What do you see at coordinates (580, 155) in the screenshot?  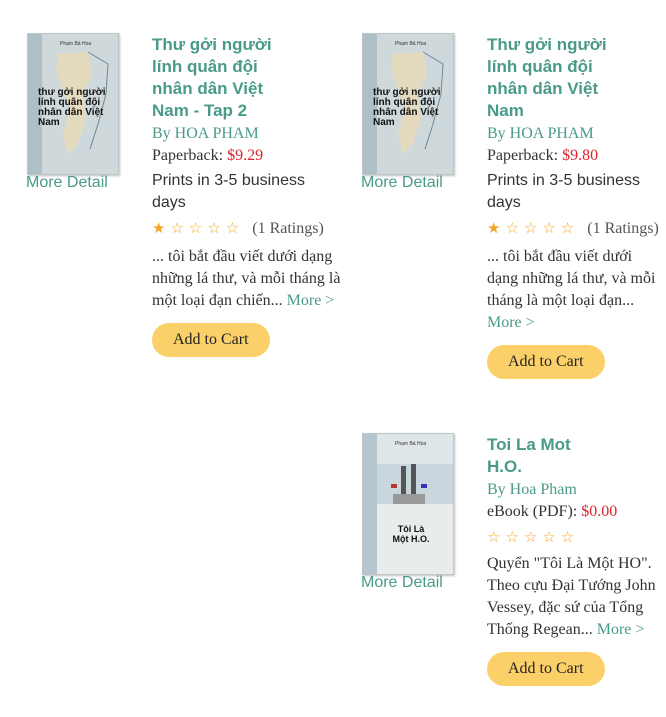 I see `price: $9.80` at bounding box center [580, 155].